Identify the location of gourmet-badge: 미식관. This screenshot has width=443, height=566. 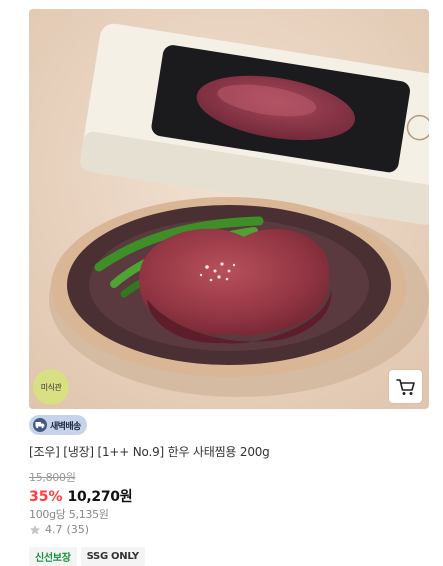
(51, 387).